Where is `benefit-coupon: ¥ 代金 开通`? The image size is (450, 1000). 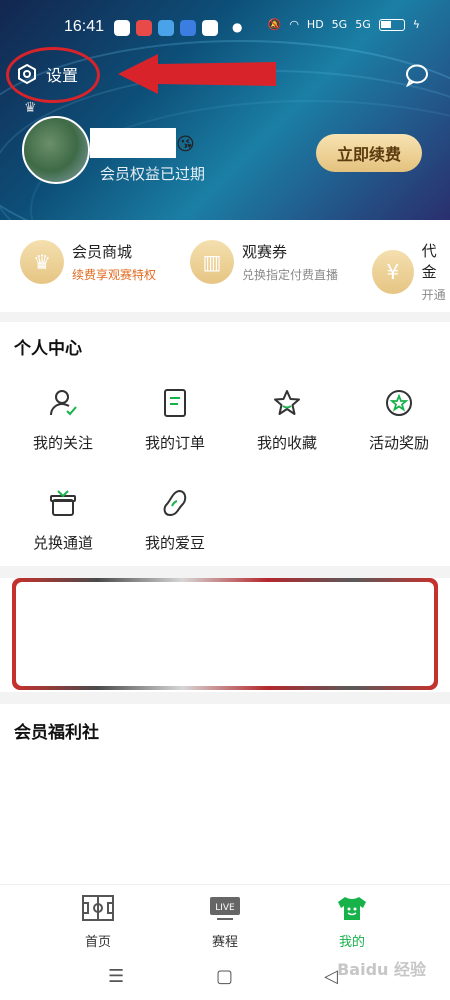 benefit-coupon: ¥ 代金 开通 is located at coordinates (411, 271).